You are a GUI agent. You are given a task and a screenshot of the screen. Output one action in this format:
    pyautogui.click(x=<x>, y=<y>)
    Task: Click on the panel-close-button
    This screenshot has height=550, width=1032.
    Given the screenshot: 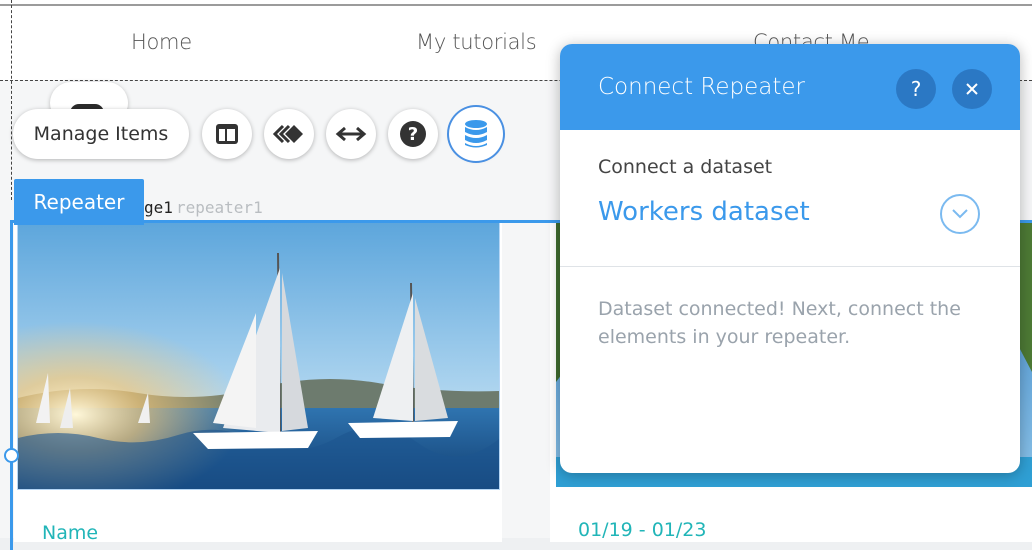 What is the action you would take?
    pyautogui.click(x=972, y=89)
    